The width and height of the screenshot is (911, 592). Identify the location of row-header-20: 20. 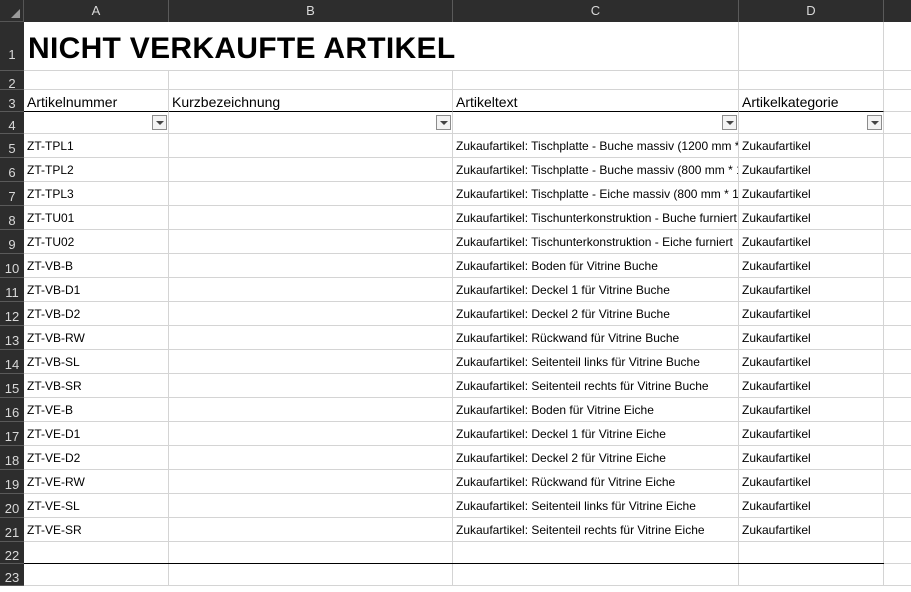
(12, 506).